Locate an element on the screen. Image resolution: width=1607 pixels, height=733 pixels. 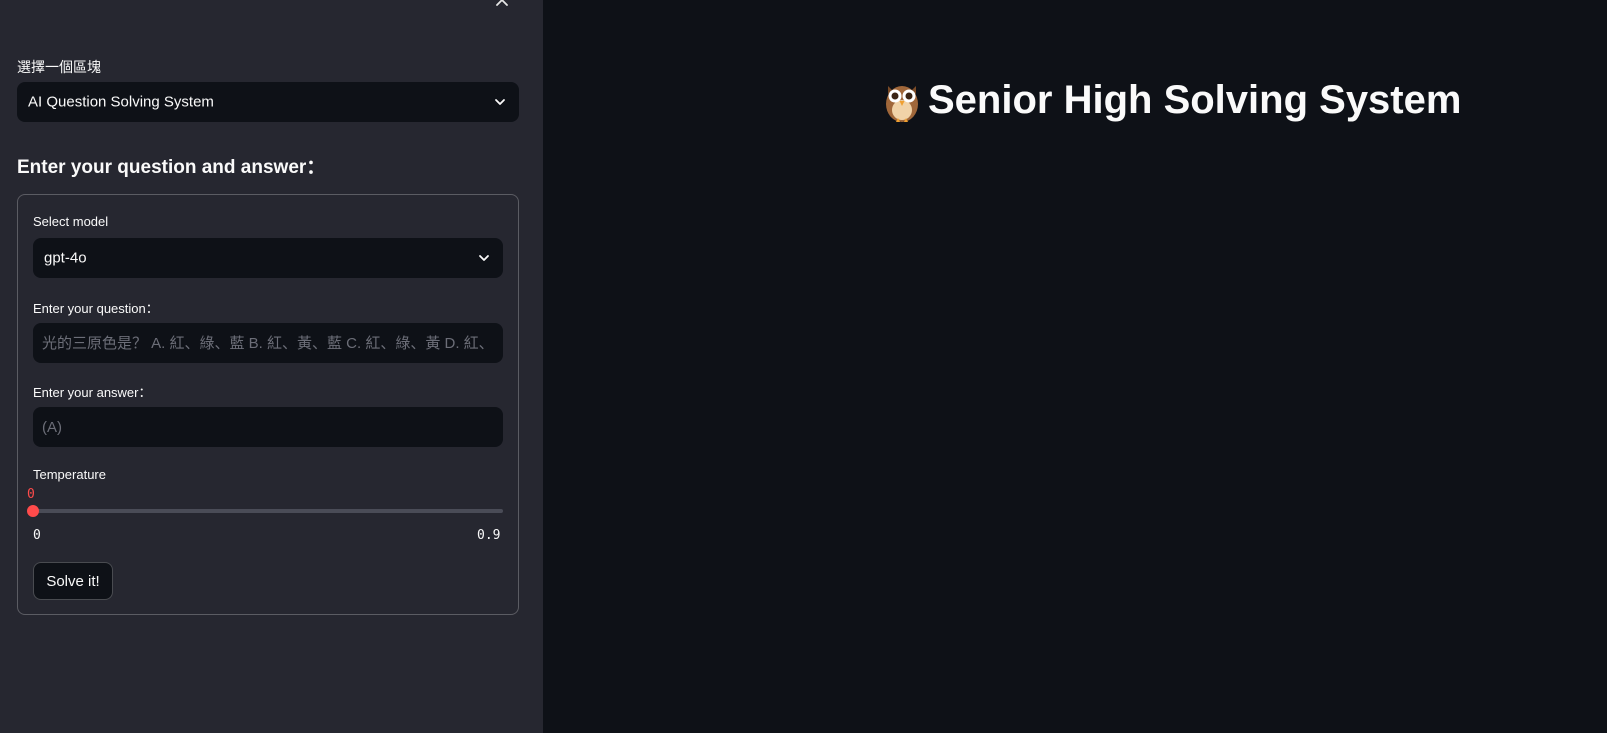
model-select-value: gpt-4o is located at coordinates (65, 258).